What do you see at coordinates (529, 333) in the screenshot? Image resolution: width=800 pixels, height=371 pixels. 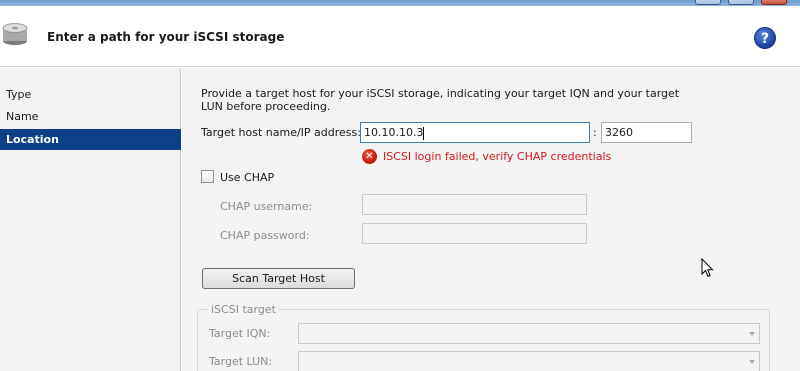 I see `target-iqn-select` at bounding box center [529, 333].